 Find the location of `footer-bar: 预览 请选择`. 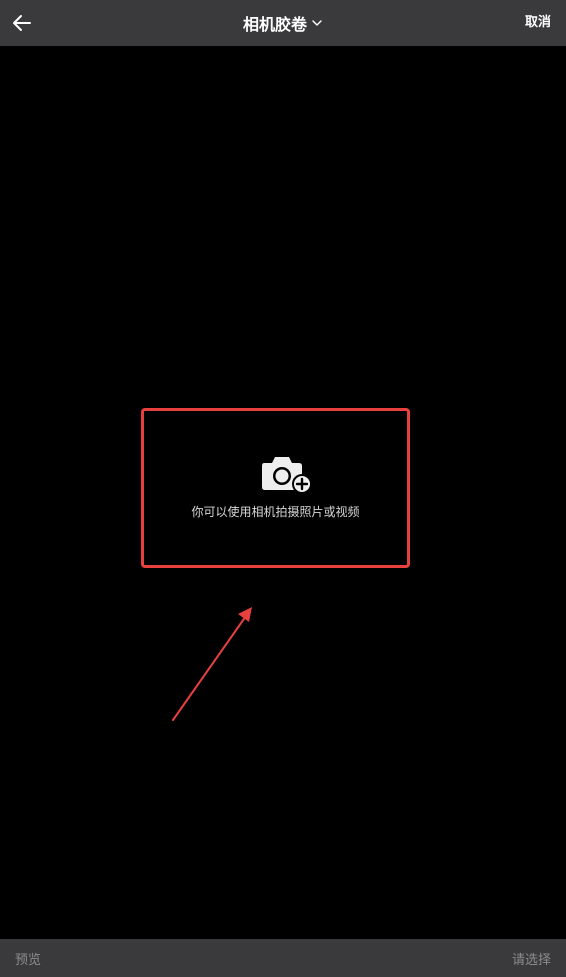

footer-bar: 预览 请选择 is located at coordinates (283, 958).